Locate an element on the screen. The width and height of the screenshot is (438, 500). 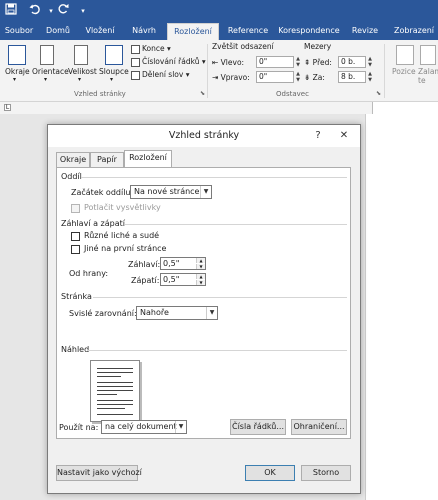
different-first-page-checkbox is located at coordinates (75, 249).